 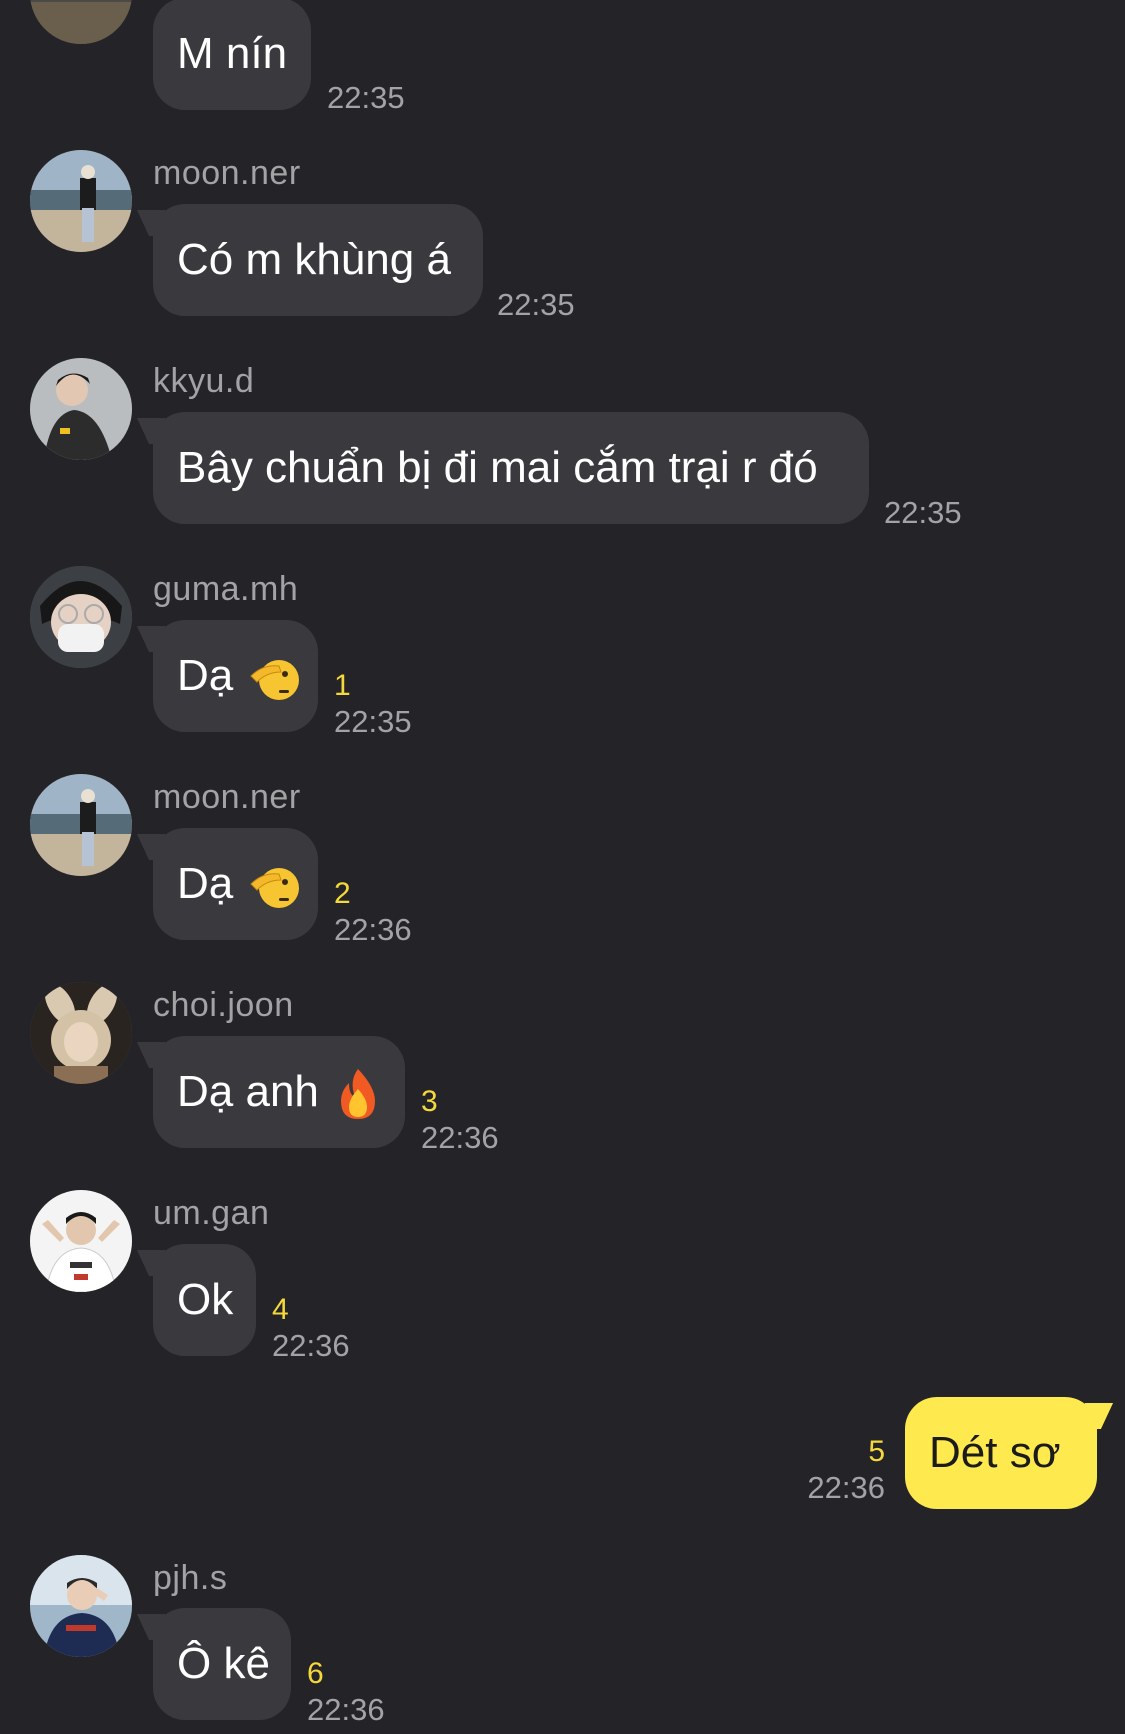 I want to click on message-meta: 5 22:36, so click(x=846, y=1470).